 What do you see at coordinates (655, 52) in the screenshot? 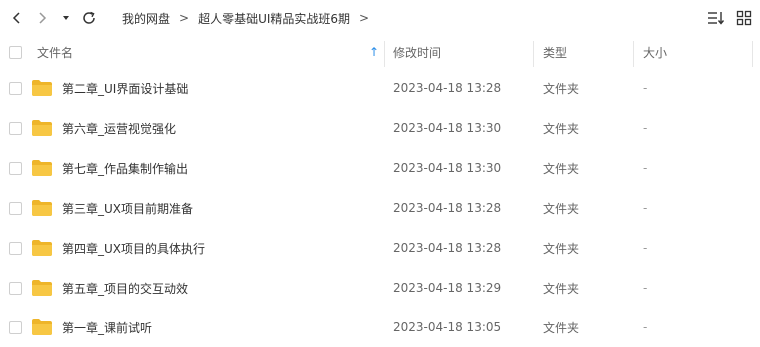
I see `column-header-size: 大小` at bounding box center [655, 52].